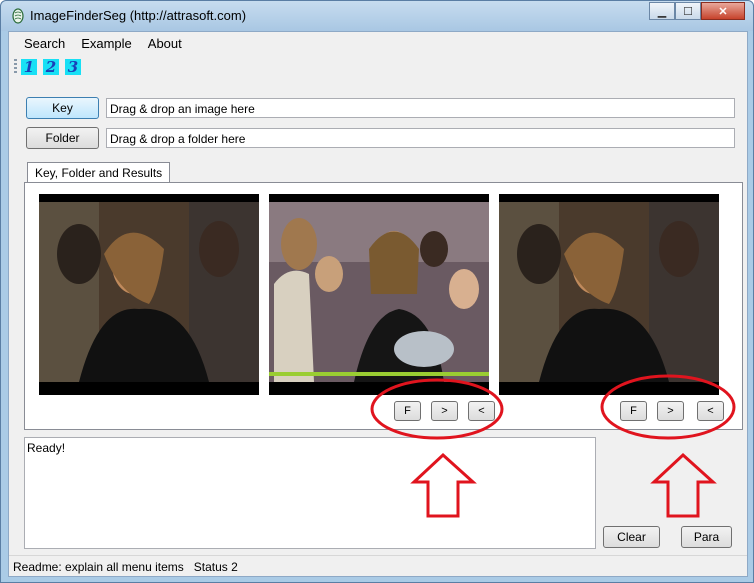 This screenshot has width=754, height=583. Describe the element at coordinates (51, 67) in the screenshot. I see `toolbar-button-2: 2` at that location.